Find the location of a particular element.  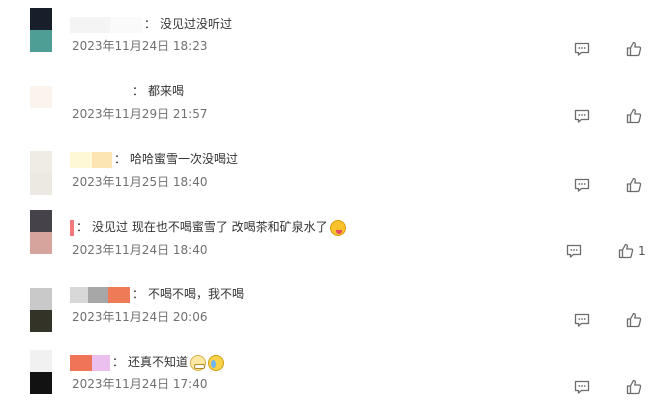

comment-timestamp: 2023年11月24日 17:40 is located at coordinates (140, 384).